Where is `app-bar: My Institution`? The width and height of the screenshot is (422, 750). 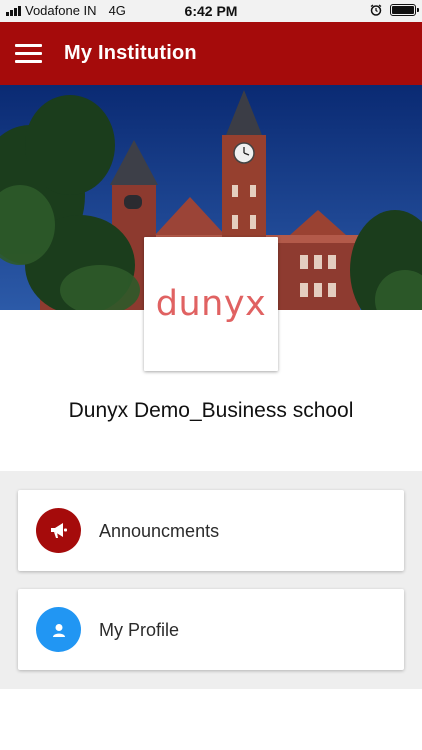
app-bar: My Institution is located at coordinates (211, 53).